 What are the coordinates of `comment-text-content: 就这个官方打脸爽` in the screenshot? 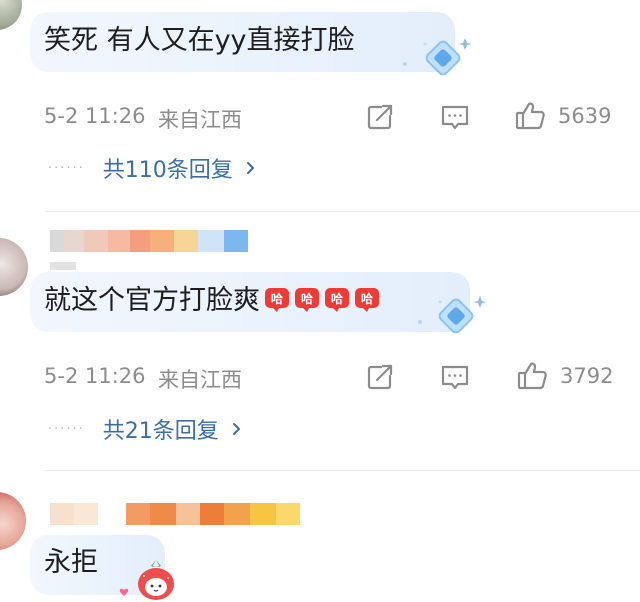 It's located at (152, 300).